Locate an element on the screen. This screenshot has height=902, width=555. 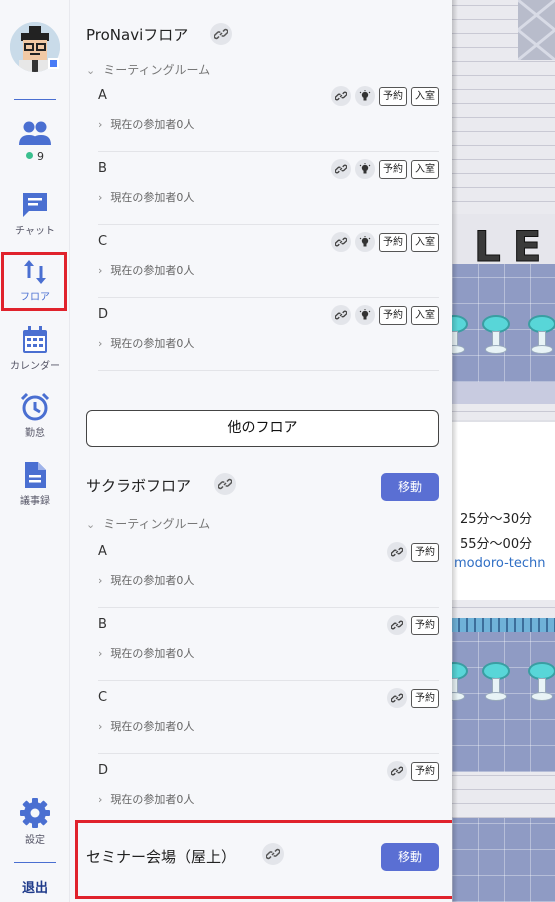
board-line: 25分〜30分 is located at coordinates (496, 519).